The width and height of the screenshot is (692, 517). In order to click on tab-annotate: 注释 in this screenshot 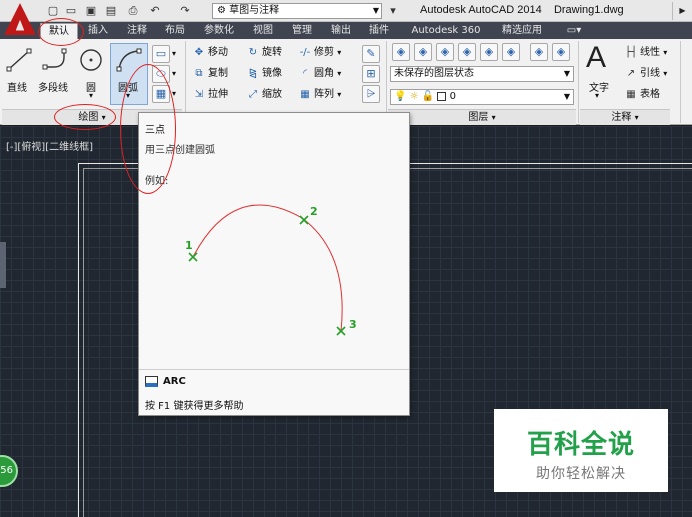, I will do `click(137, 31)`.